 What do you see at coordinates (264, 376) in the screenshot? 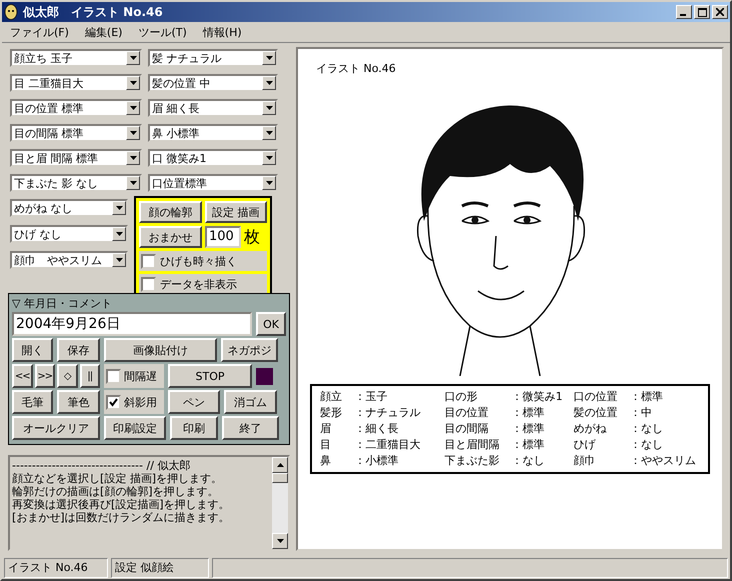
I see `pen-color-swatch` at bounding box center [264, 376].